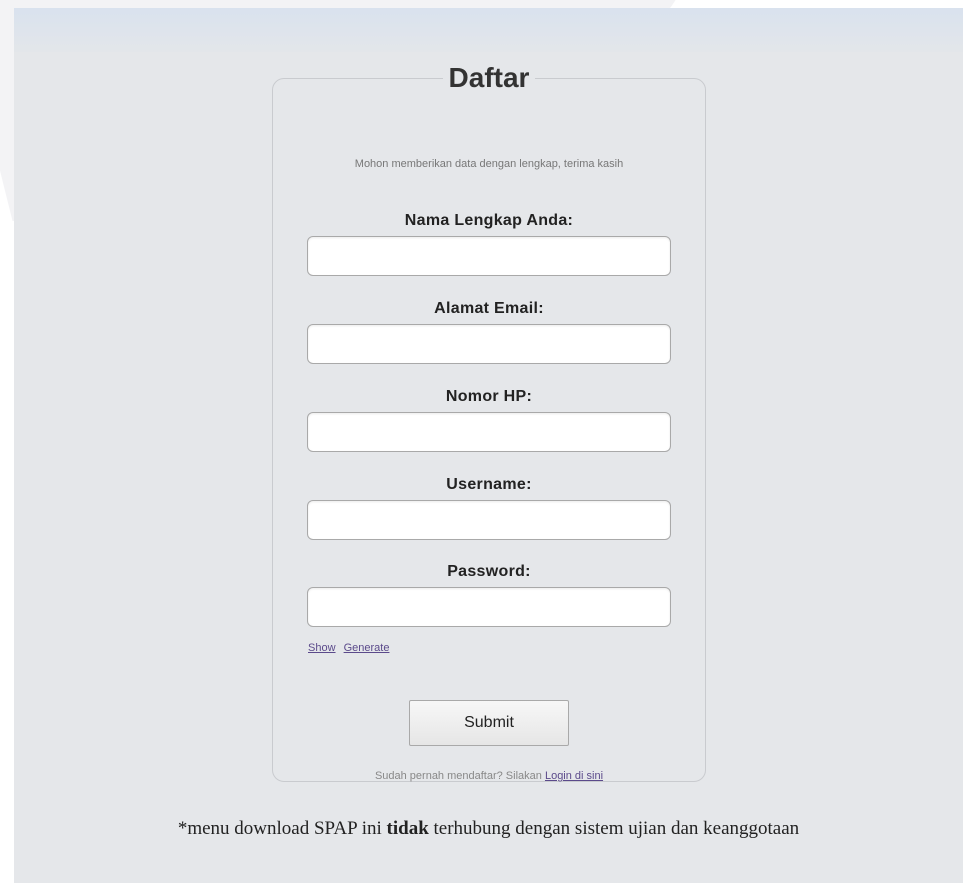 The width and height of the screenshot is (963, 883). Describe the element at coordinates (574, 776) in the screenshot. I see `login-link: Login di sini` at that location.